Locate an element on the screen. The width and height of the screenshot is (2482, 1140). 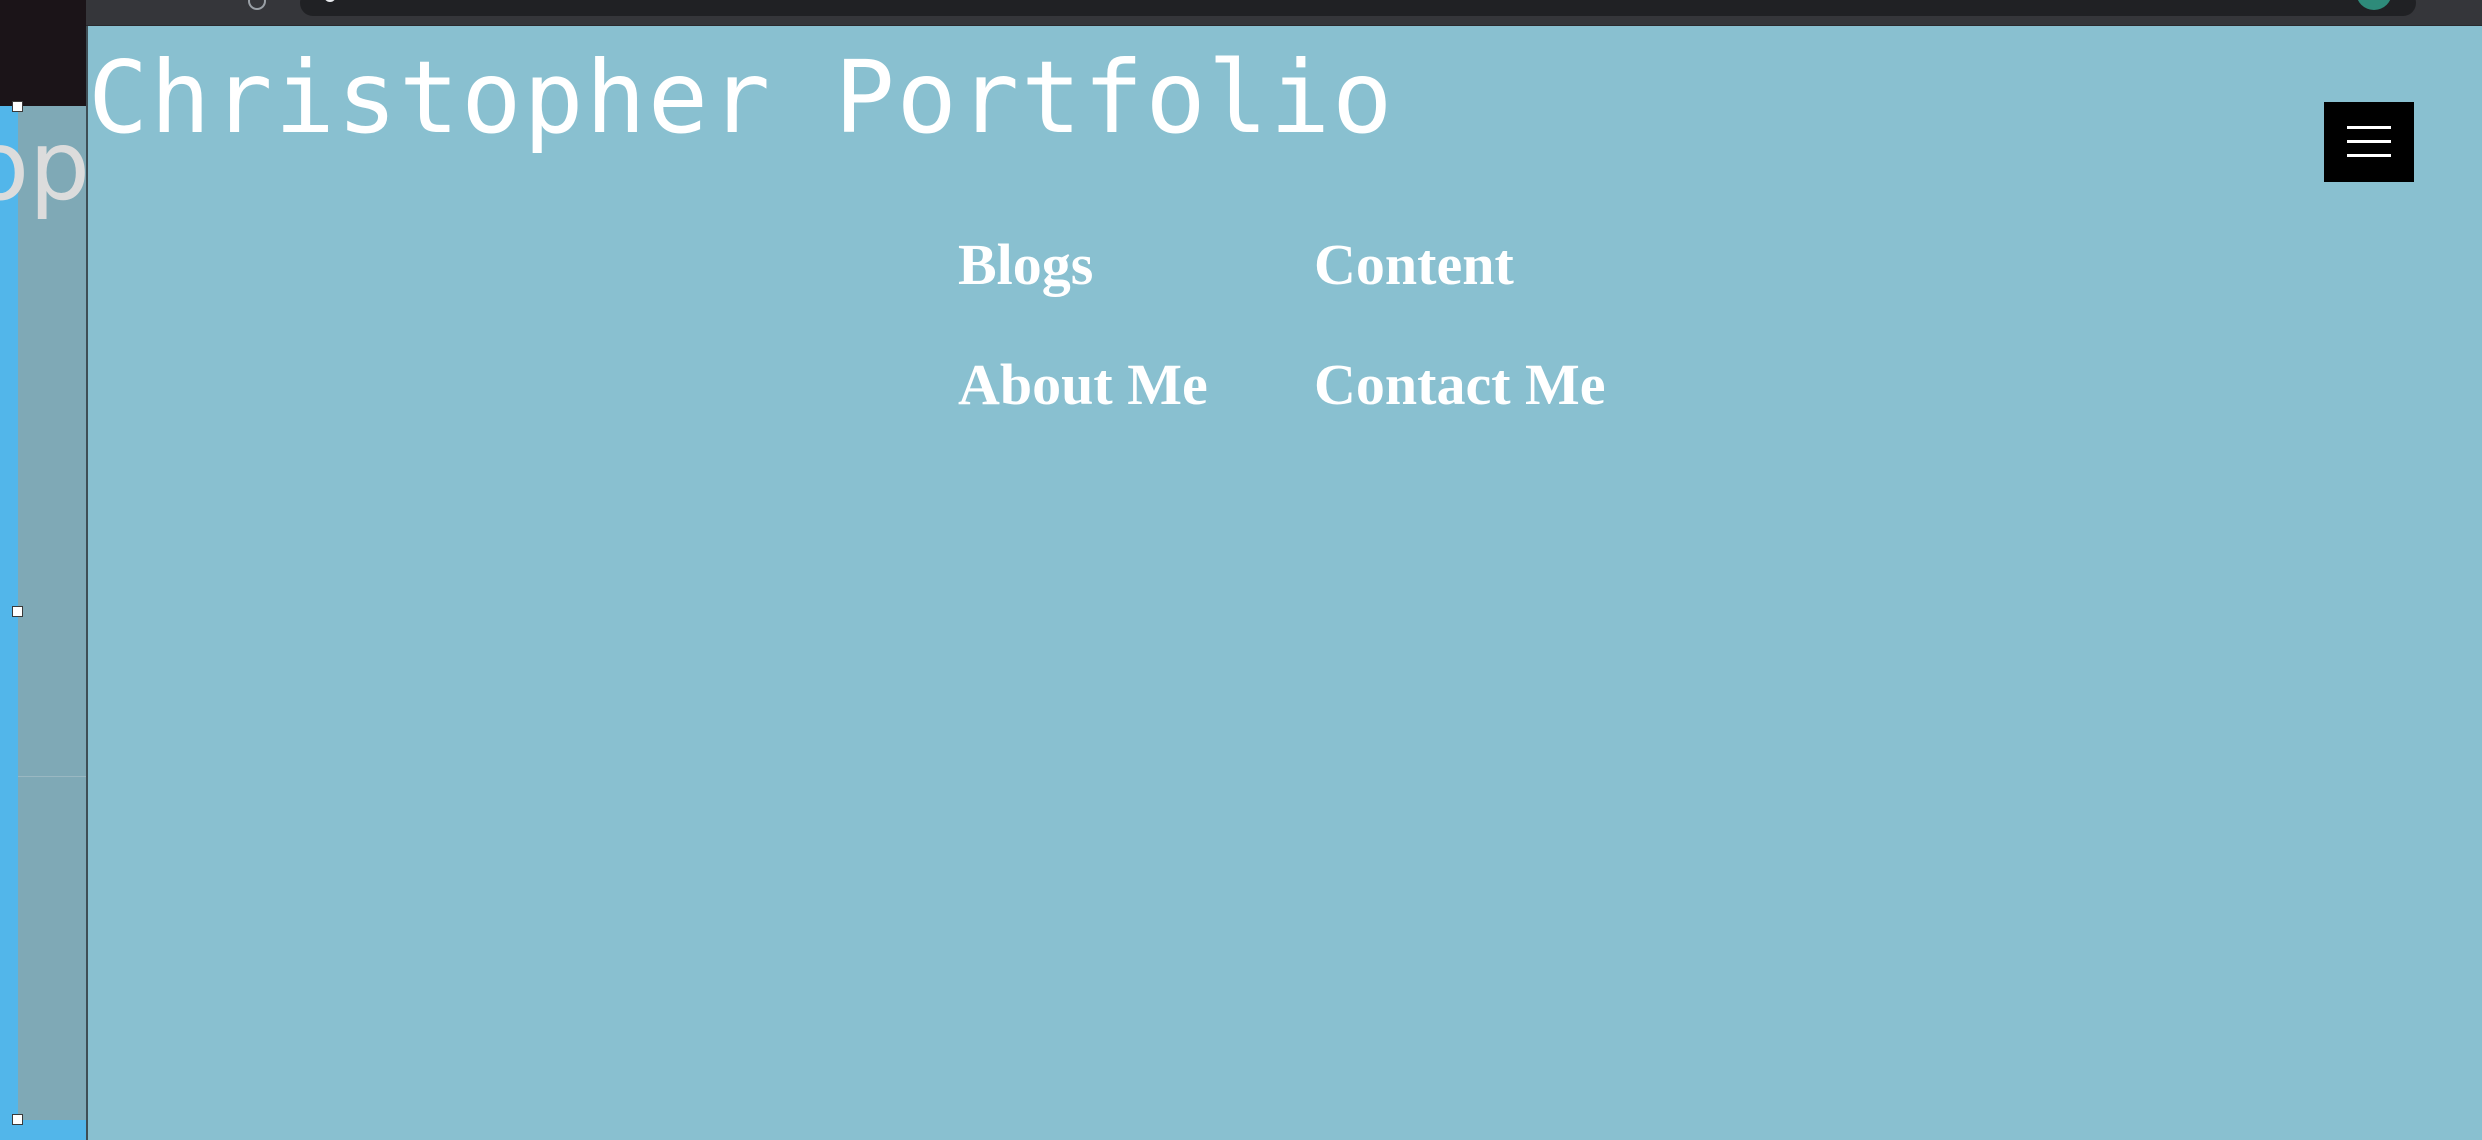
main-nav: Blogs Content About Me Contact Me is located at coordinates (1318, 356).